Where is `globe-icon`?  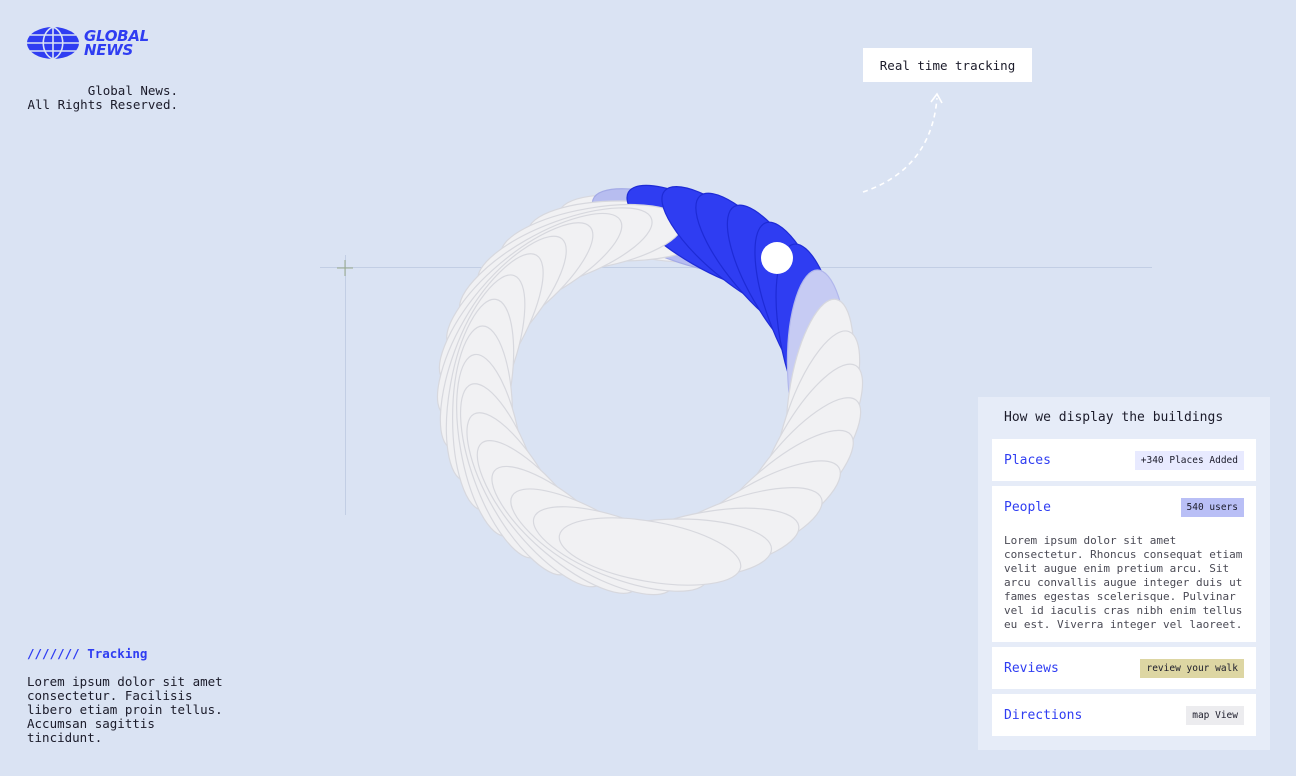
globe-icon is located at coordinates (53, 43).